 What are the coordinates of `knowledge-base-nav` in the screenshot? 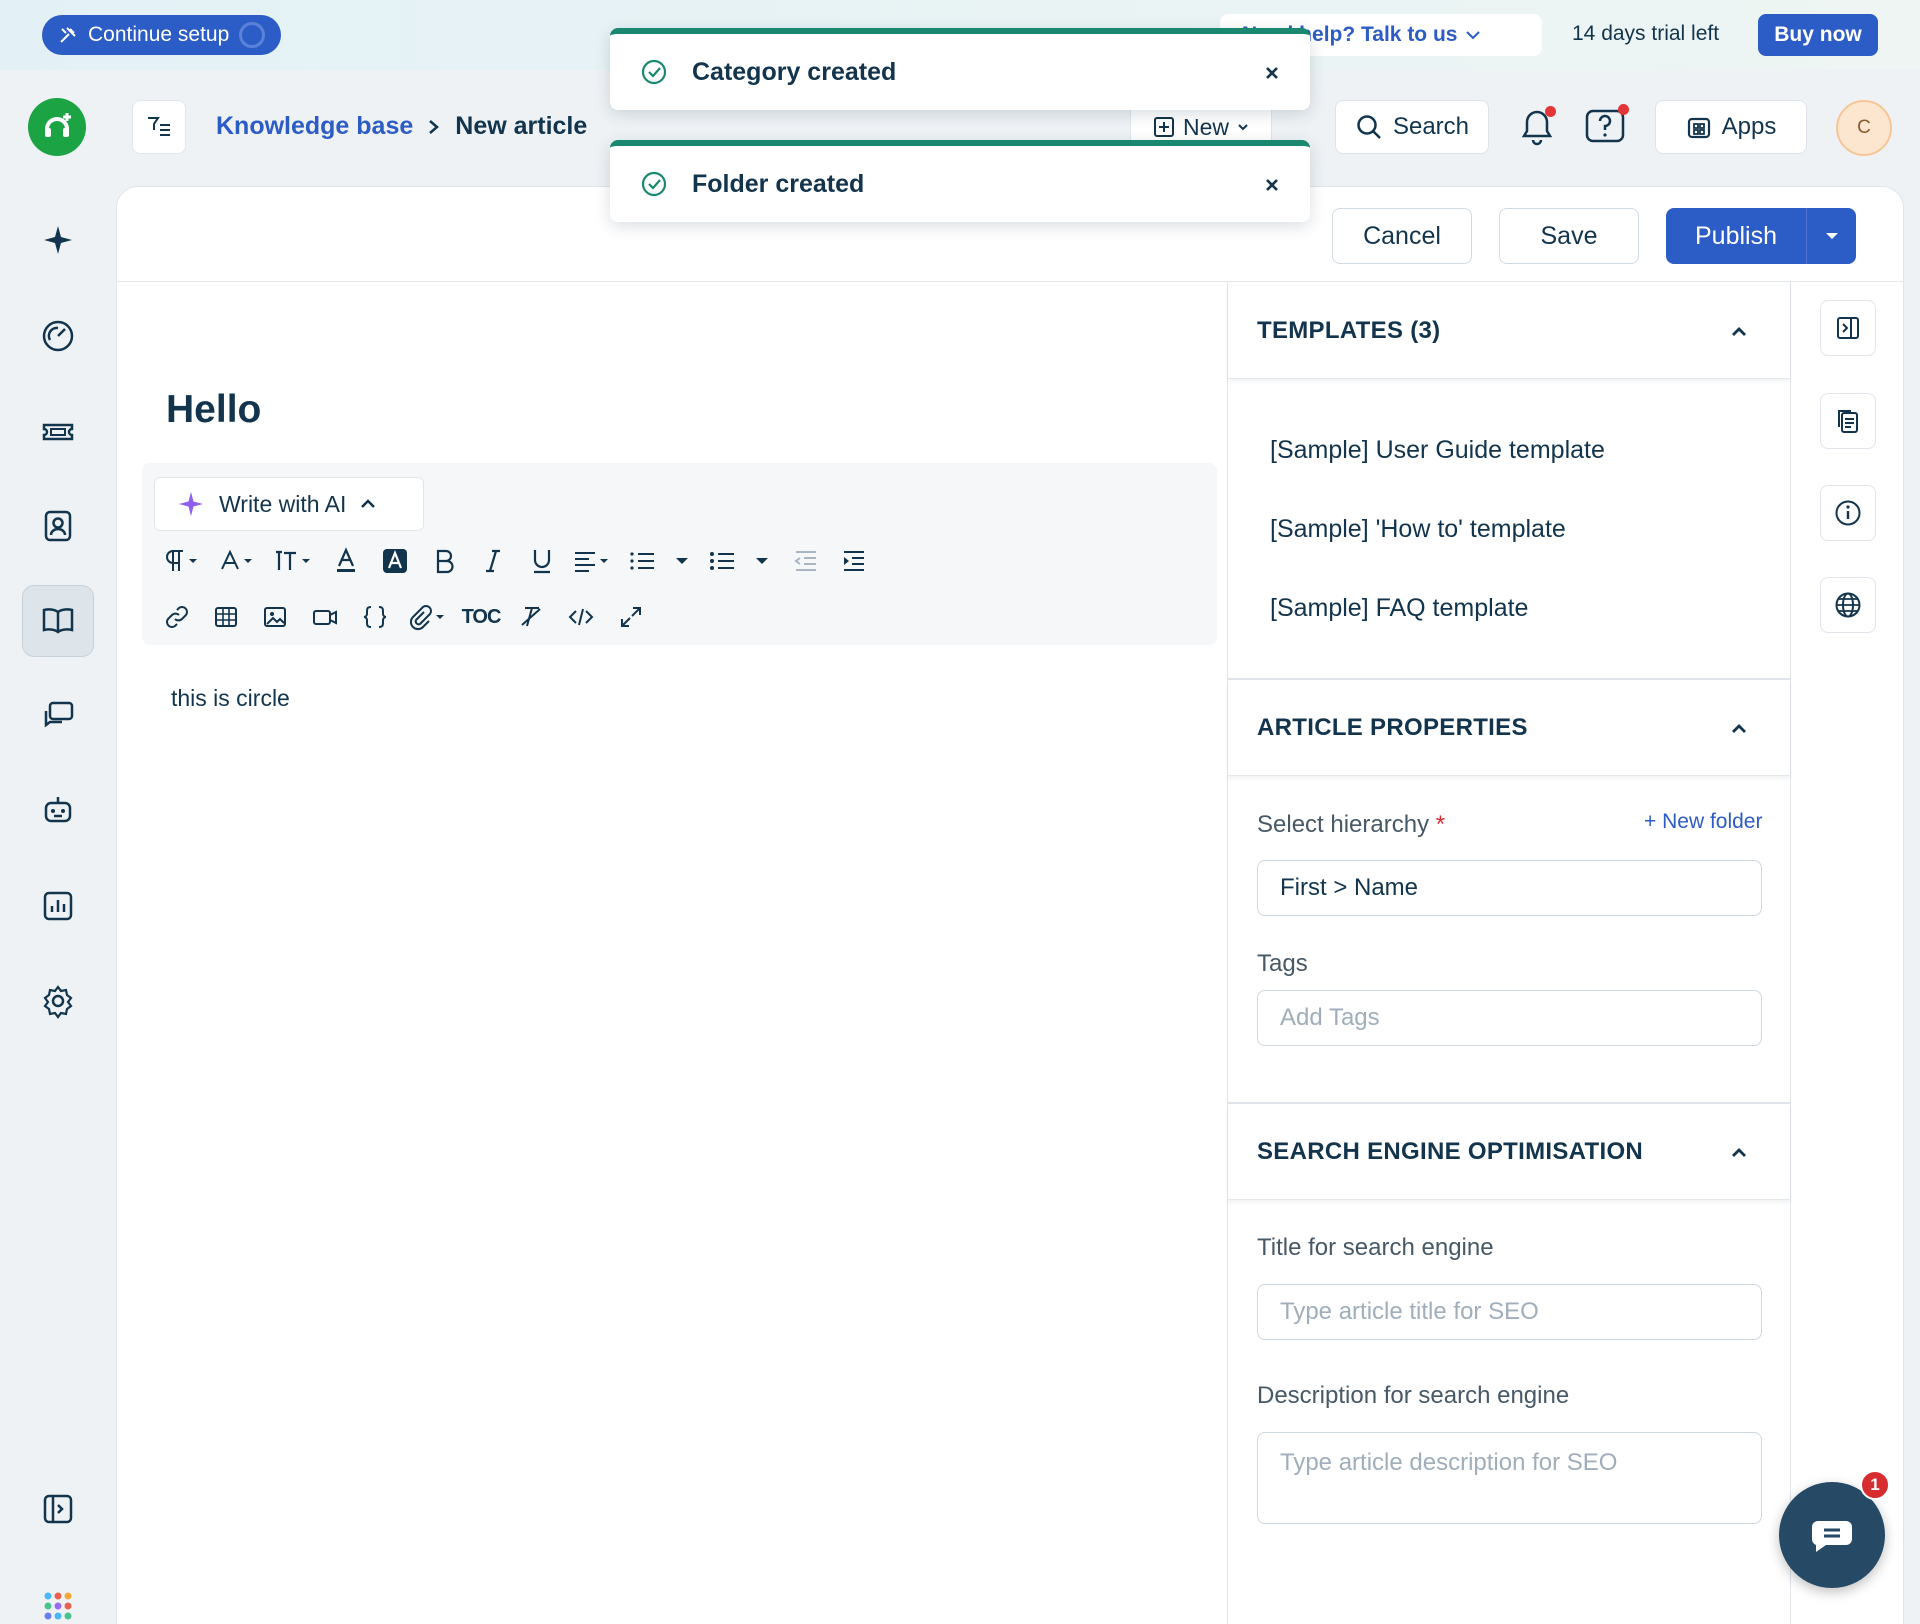 It's located at (58, 621).